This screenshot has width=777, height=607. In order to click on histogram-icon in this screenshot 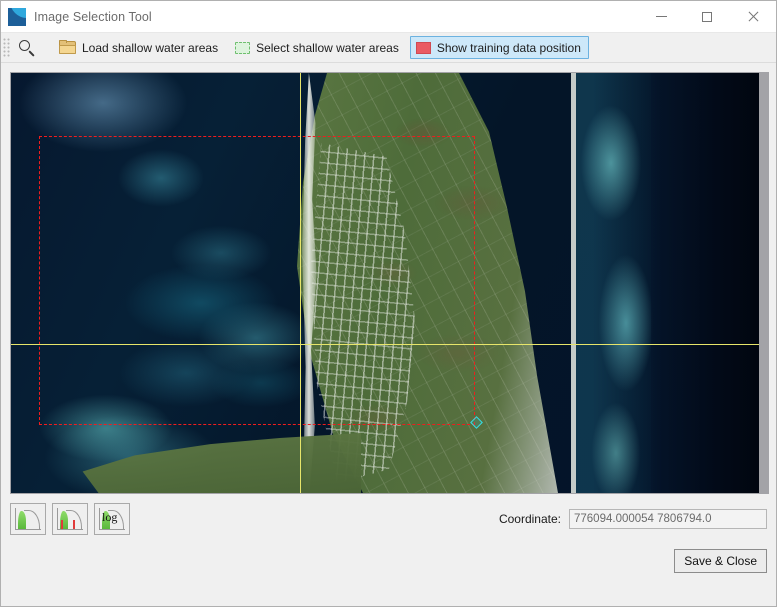, I will do `click(28, 519)`.